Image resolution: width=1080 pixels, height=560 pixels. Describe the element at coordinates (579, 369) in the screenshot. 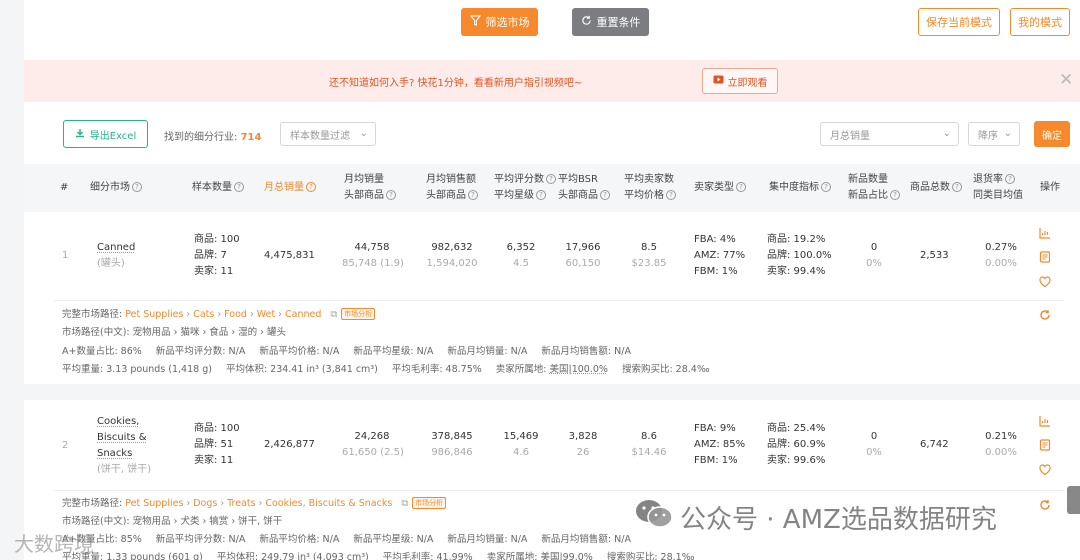

I see `seller-origin-value: 美国|100.0%` at that location.